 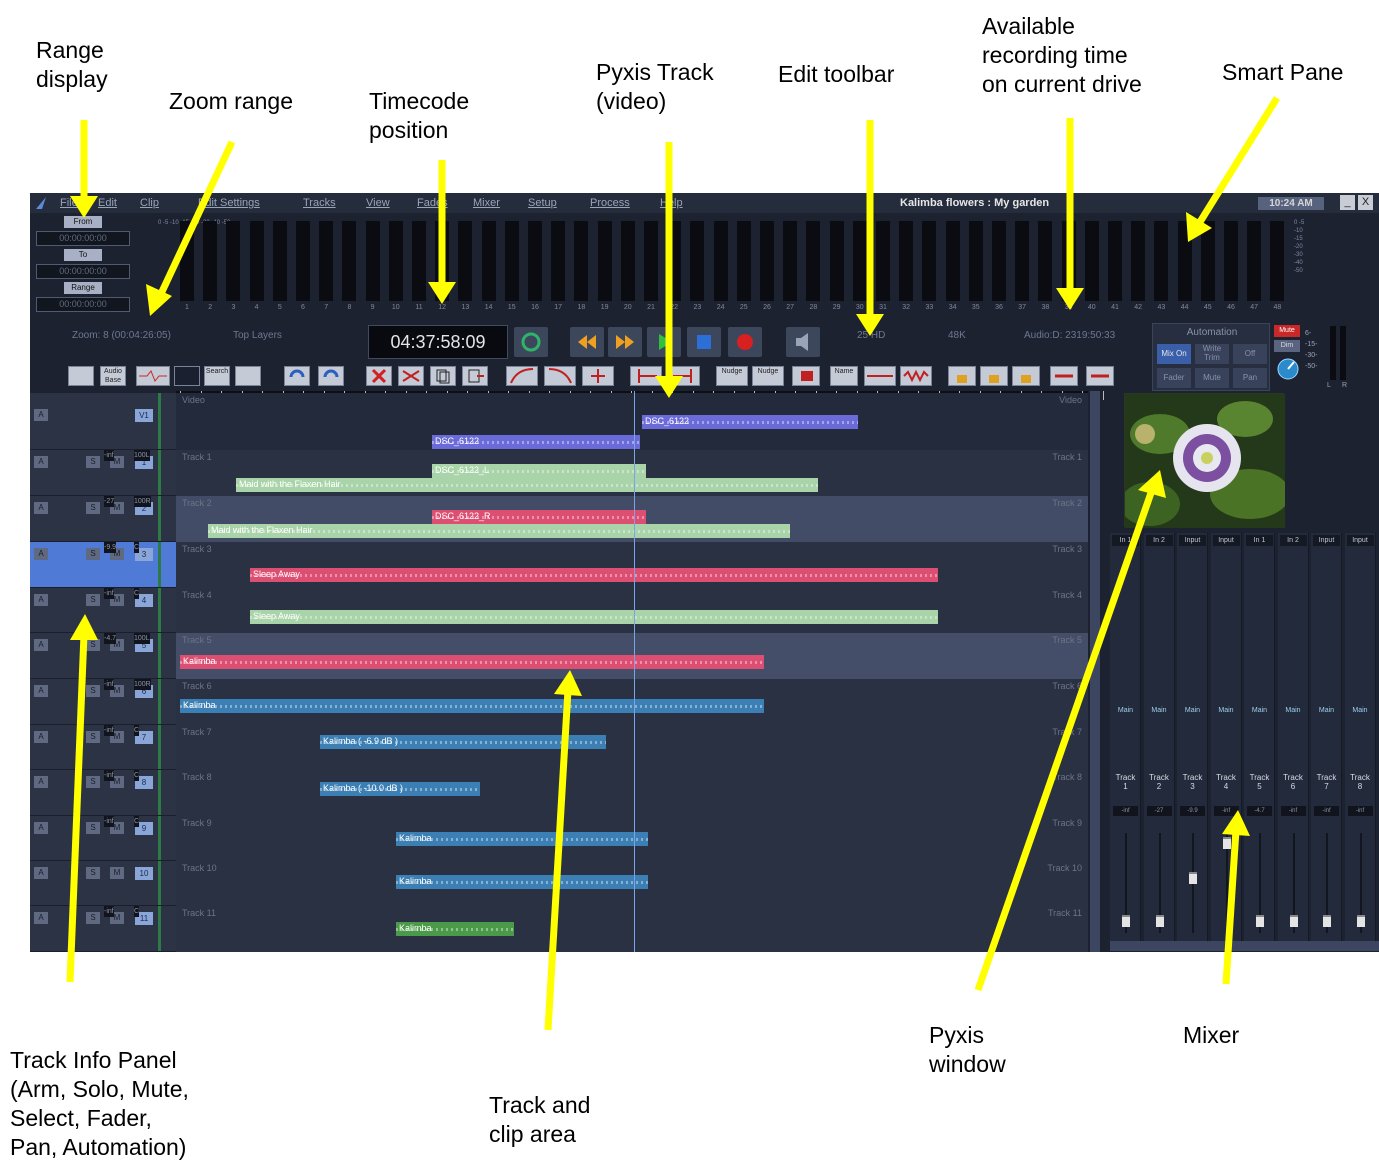 I want to click on record-button, so click(x=745, y=342).